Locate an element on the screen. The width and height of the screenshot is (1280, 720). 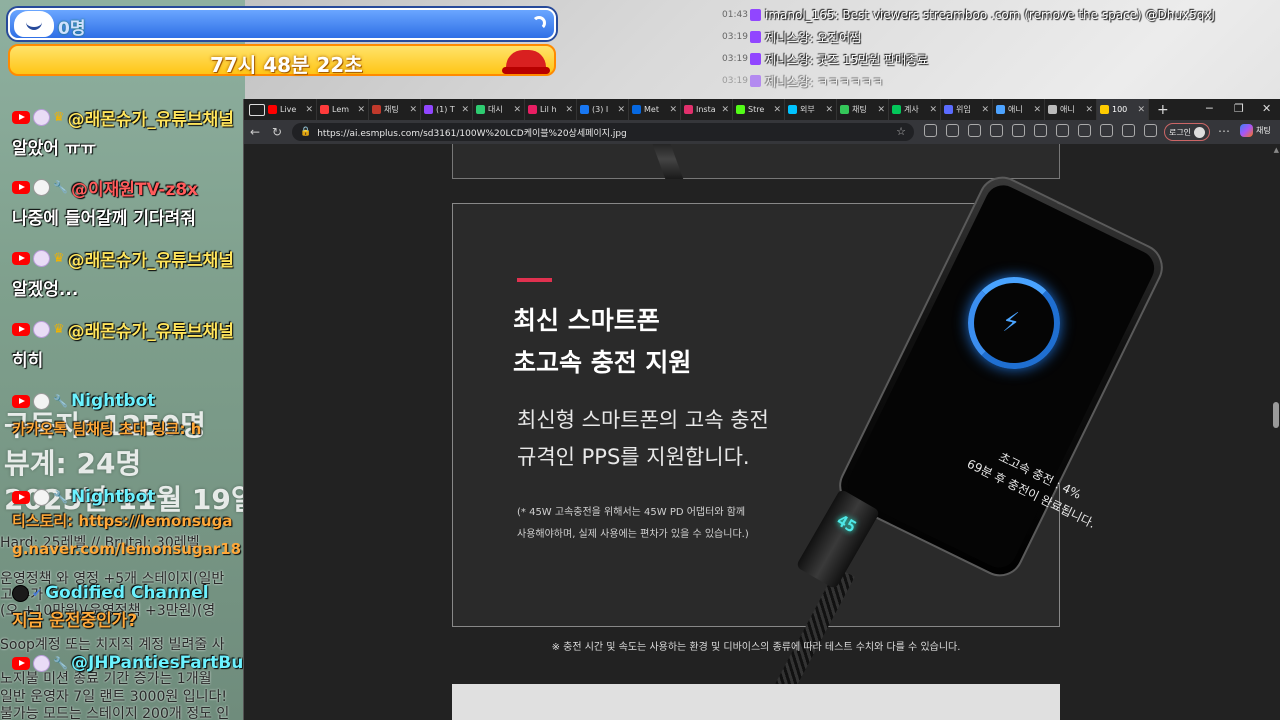
window-menu-icon is located at coordinates (257, 109).